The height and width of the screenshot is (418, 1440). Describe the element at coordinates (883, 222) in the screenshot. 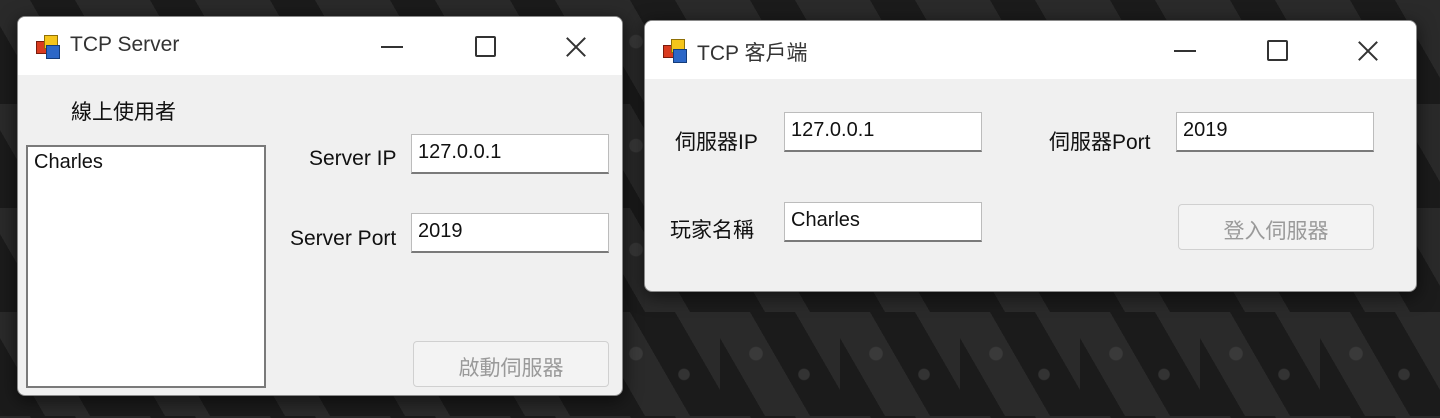

I see `player-name-field: Charles` at that location.